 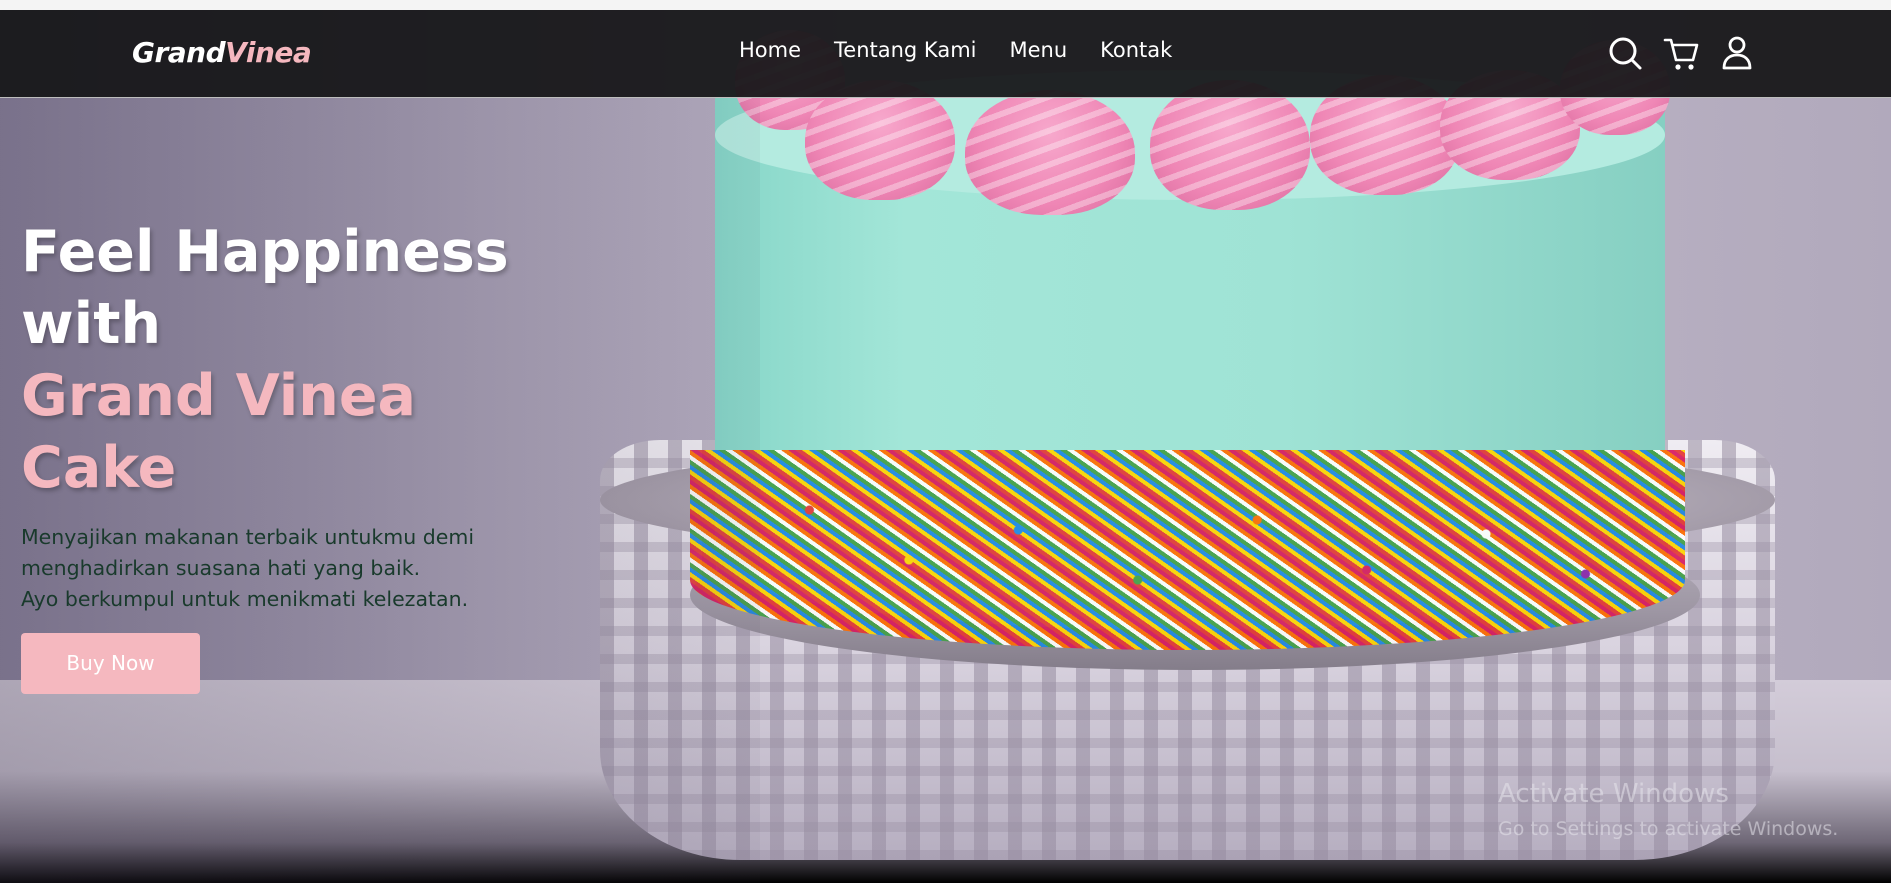 I want to click on headline-line1: Feel Happiness, so click(x=265, y=252).